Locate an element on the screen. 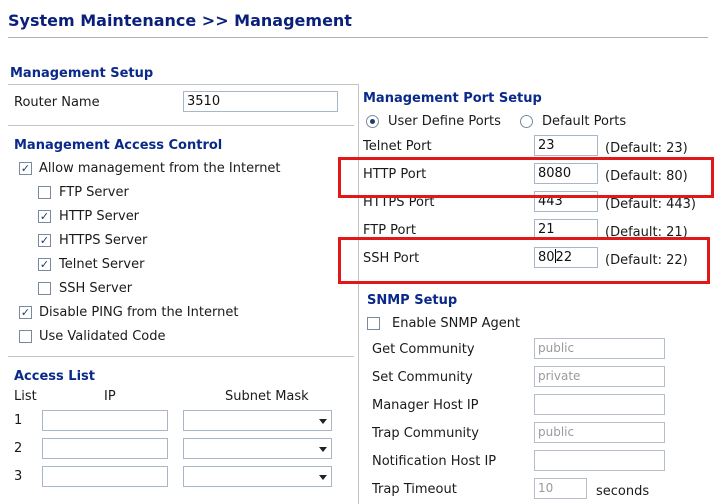 This screenshot has height=504, width=726. trap-community-label: Trap Community is located at coordinates (425, 433).